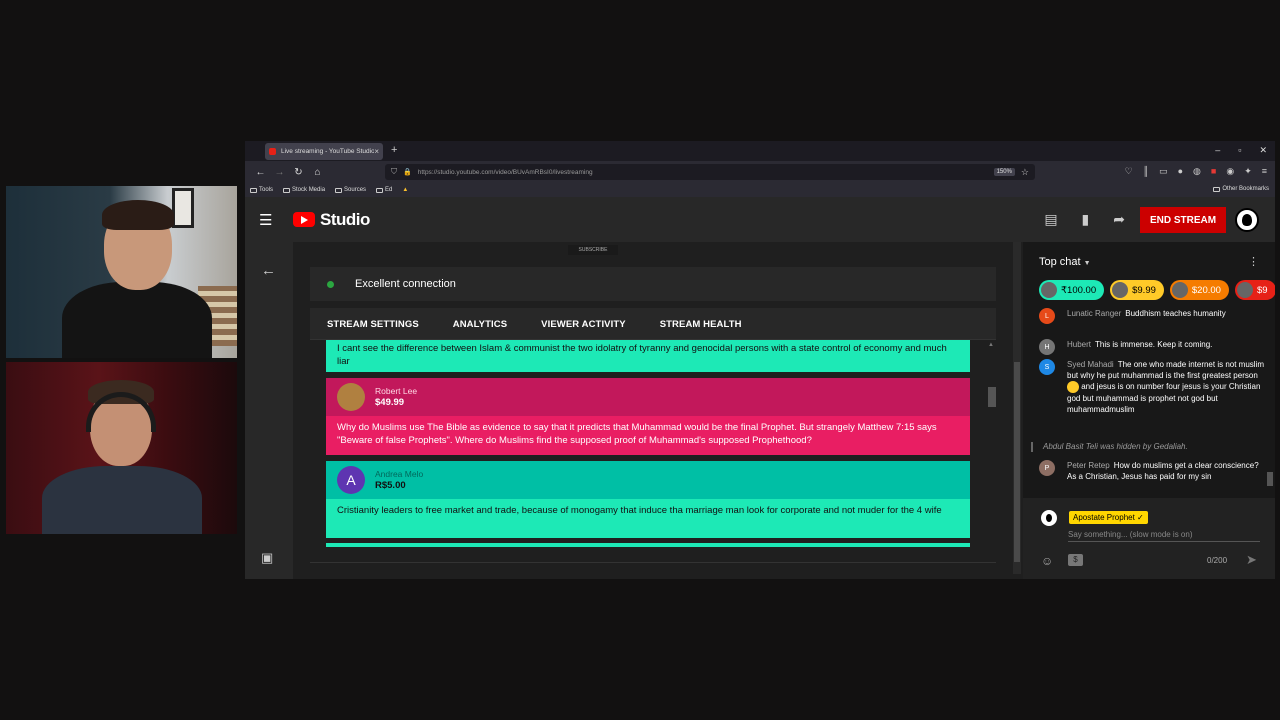 The height and width of the screenshot is (720, 1280). Describe the element at coordinates (405, 284) in the screenshot. I see `connection-text: Excellent connection` at that location.